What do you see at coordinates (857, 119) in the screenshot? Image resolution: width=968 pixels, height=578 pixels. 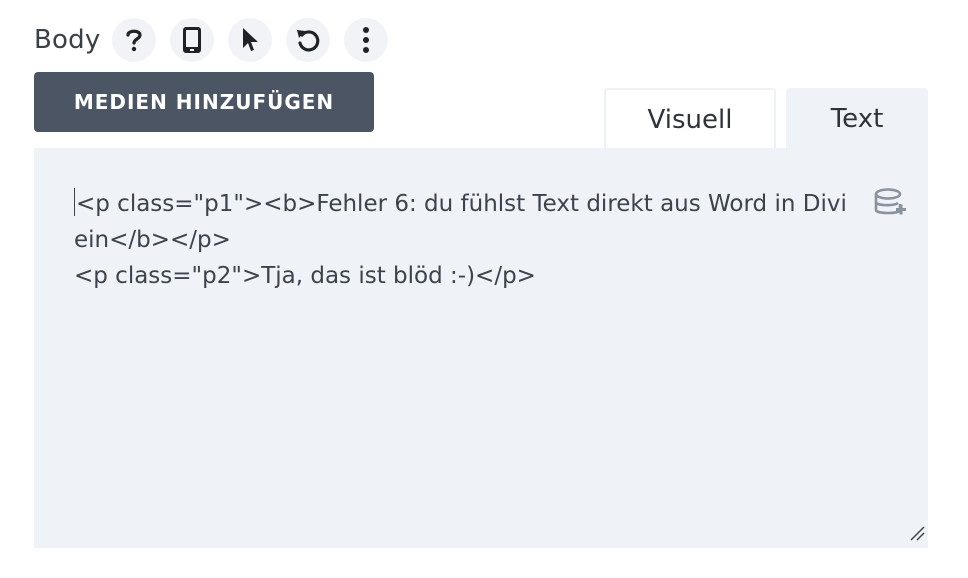 I see `tab-text: Text` at bounding box center [857, 119].